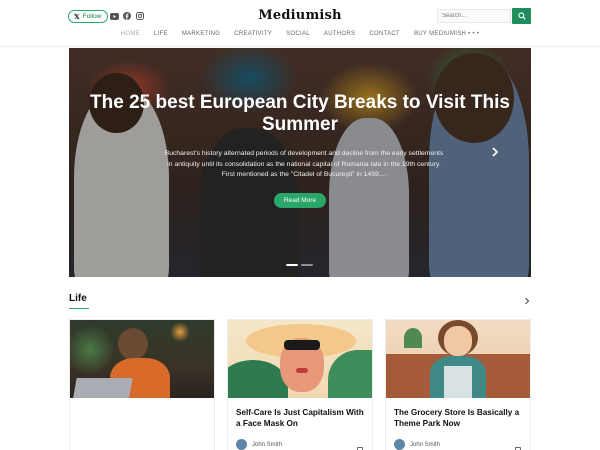  I want to click on section-underline, so click(79, 308).